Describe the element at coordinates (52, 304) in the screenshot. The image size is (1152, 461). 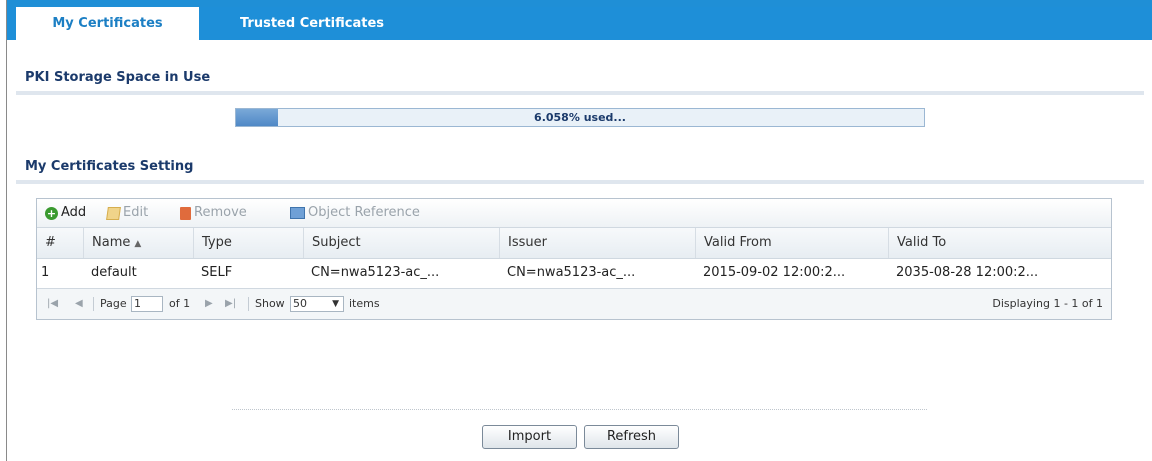
I see `first-page-icon: |◀` at that location.